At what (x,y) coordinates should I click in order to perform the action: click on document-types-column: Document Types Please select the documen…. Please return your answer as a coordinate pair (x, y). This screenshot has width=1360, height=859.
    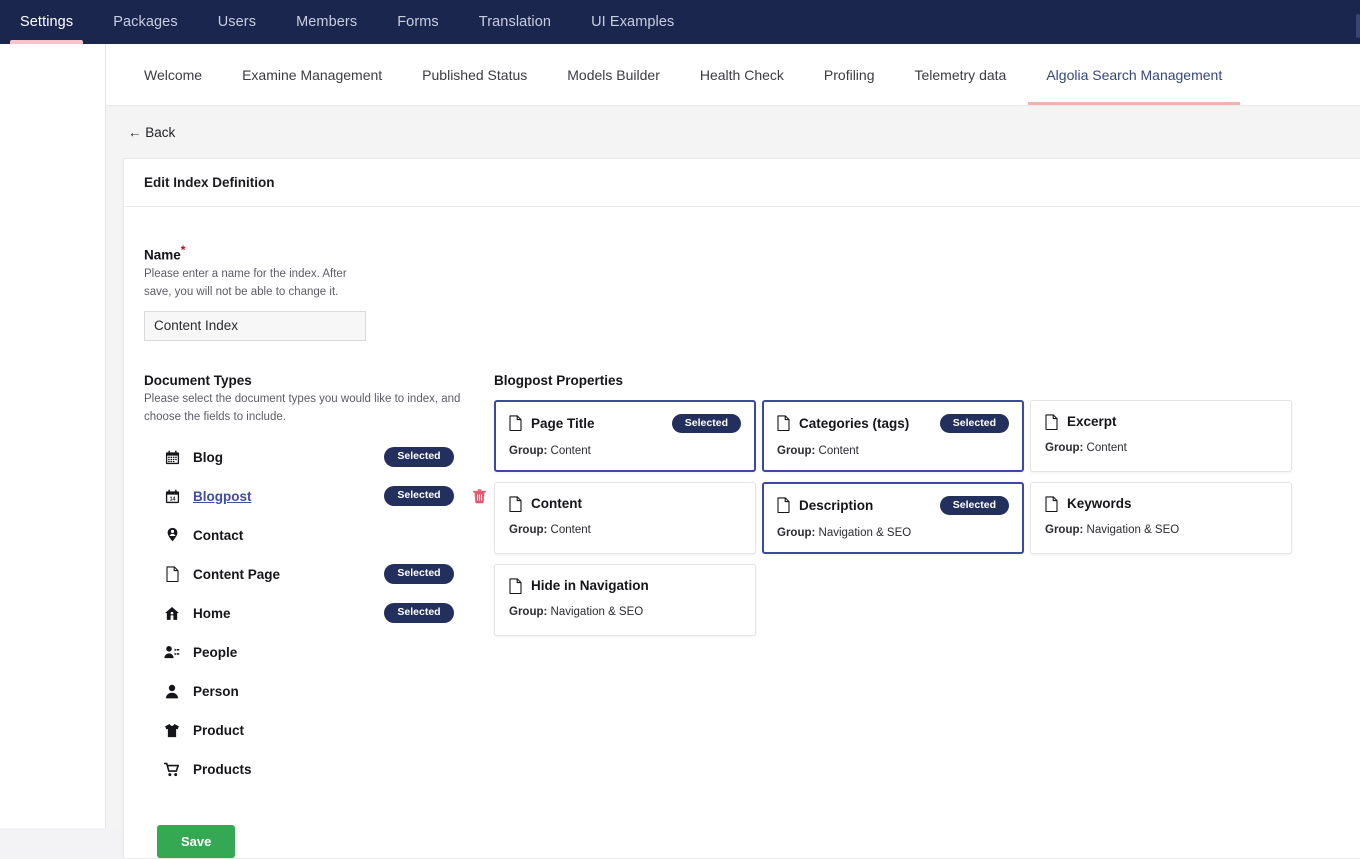
    Looking at the image, I should click on (319, 581).